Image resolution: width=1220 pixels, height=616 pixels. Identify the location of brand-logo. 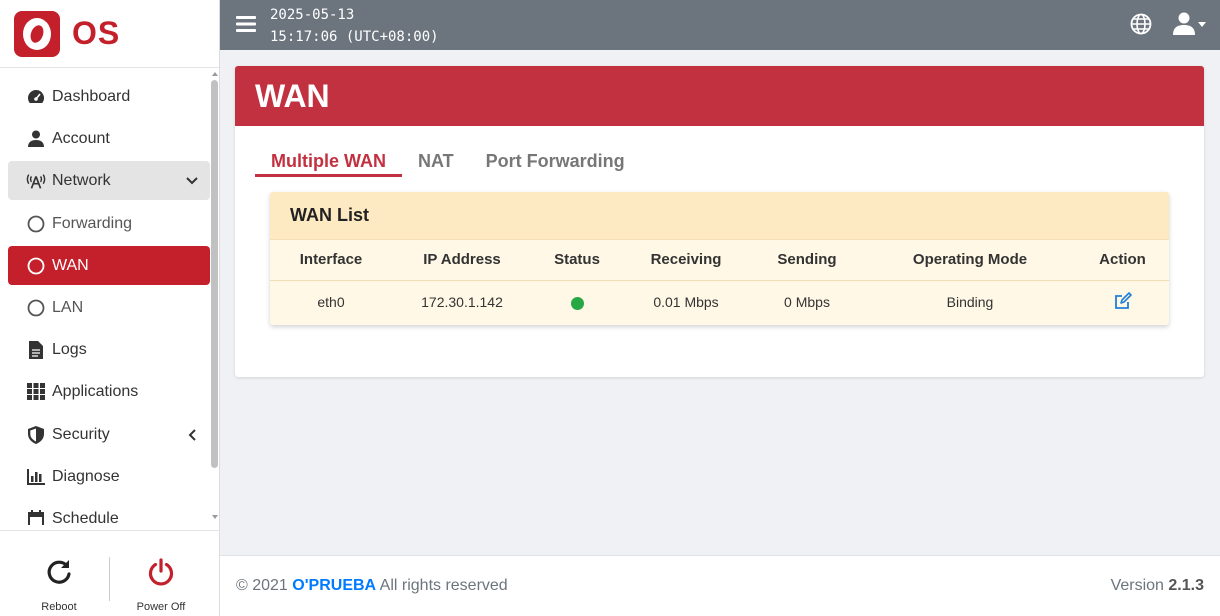
(37, 33).